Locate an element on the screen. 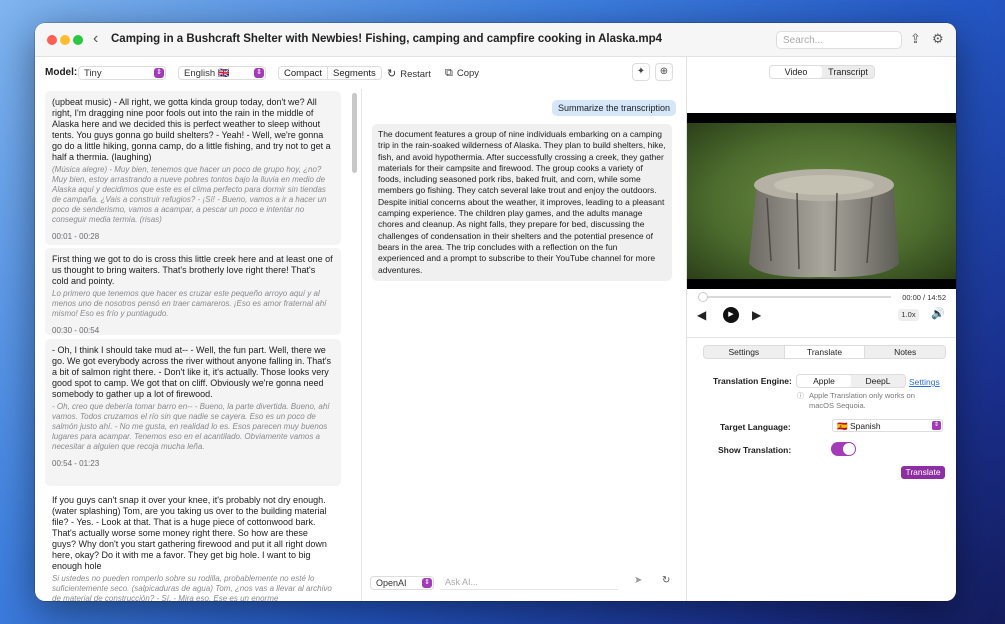 This screenshot has height=624, width=1005. engine-apple: Apple is located at coordinates (824, 381).